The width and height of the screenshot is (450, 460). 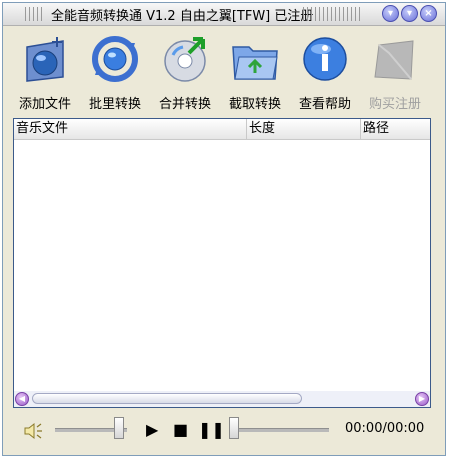 I want to click on title-grip-left, so click(x=35, y=14).